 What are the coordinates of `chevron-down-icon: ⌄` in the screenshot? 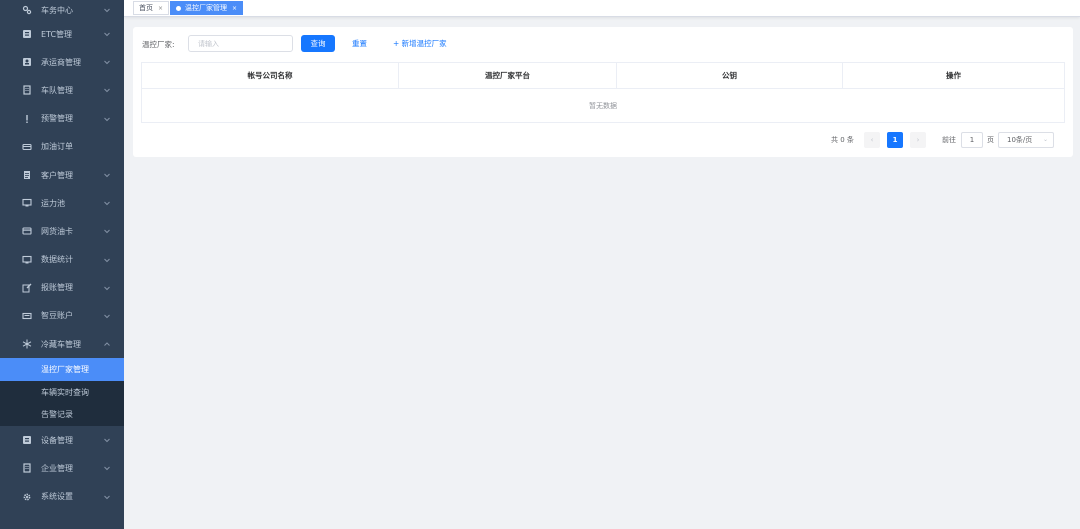 It's located at (1045, 139).